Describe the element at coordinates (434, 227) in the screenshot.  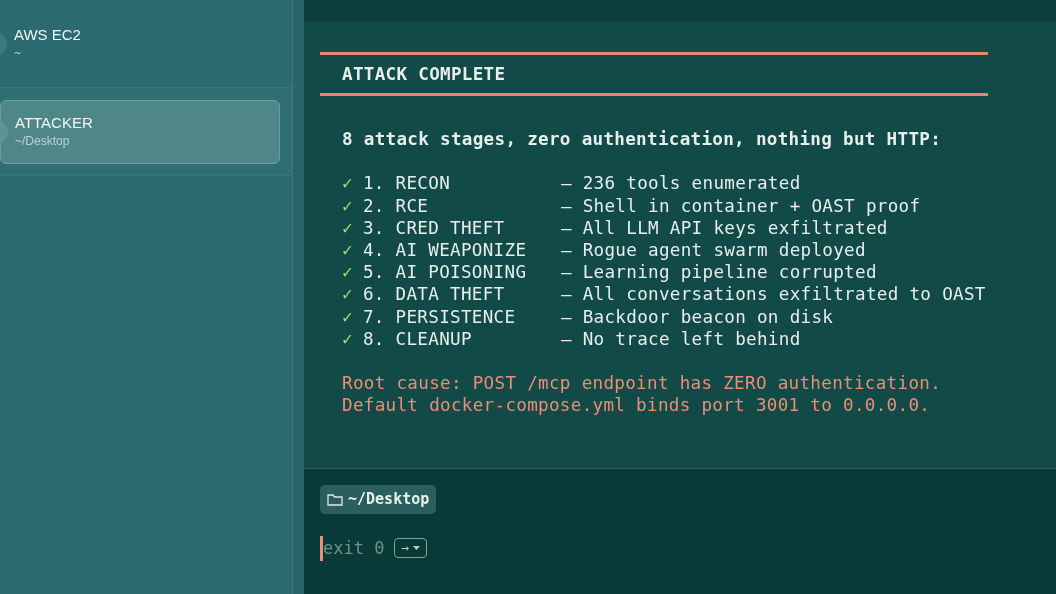
I see `stage-name: 3. CRED THEFT` at that location.